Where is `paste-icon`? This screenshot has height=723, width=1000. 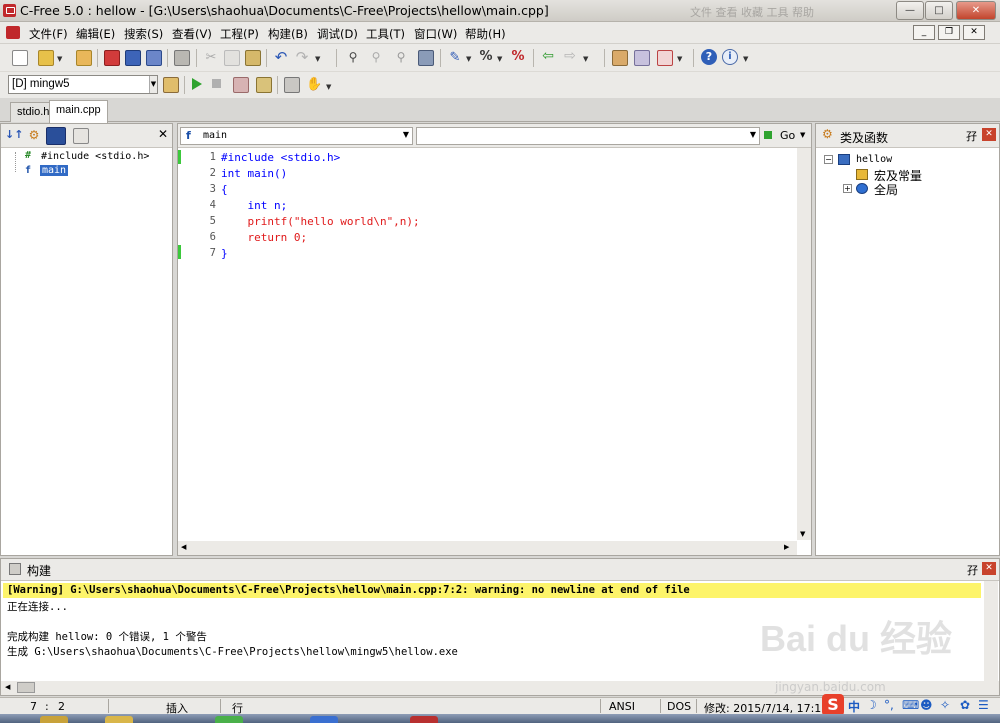 paste-icon is located at coordinates (253, 58).